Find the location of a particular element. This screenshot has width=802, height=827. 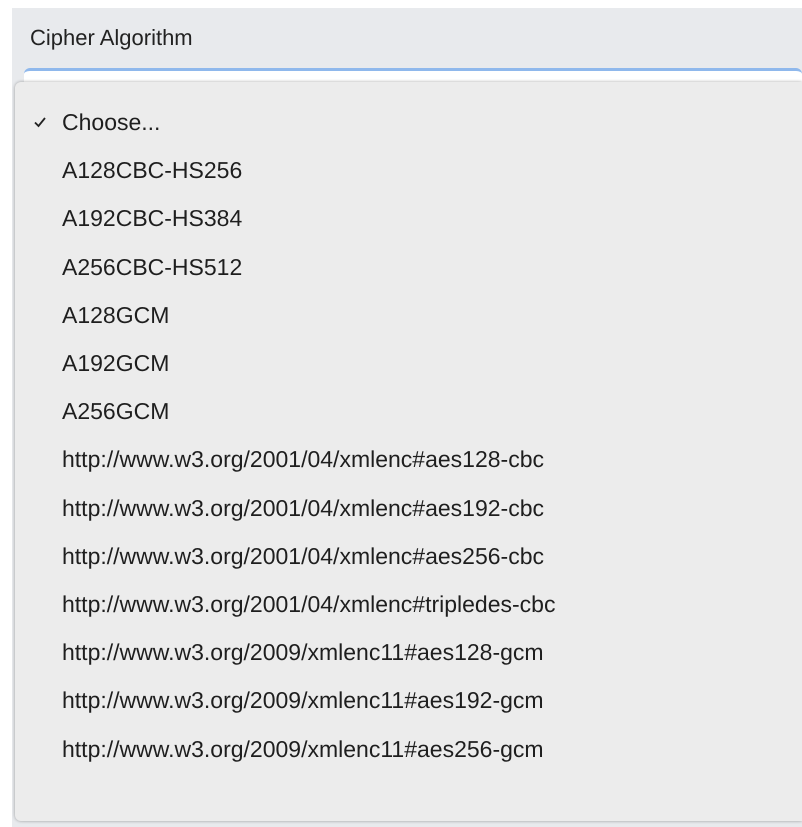

menu-option: A192GCM is located at coordinates (116, 363).